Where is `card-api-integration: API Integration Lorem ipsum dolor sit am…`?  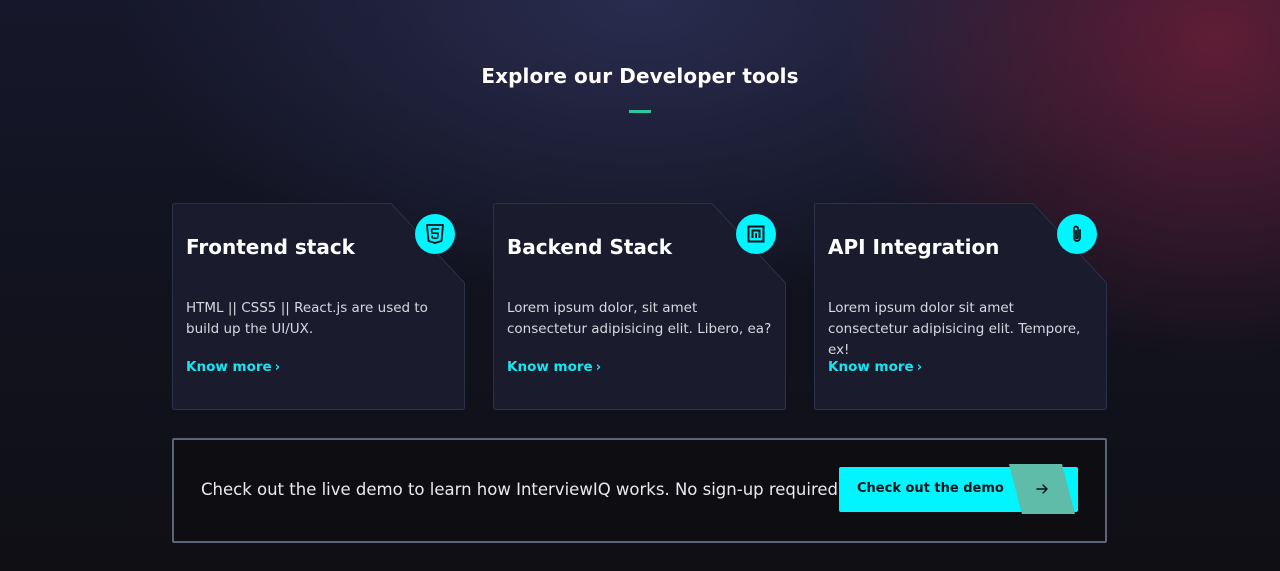 card-api-integration: API Integration Lorem ipsum dolor sit am… is located at coordinates (960, 306).